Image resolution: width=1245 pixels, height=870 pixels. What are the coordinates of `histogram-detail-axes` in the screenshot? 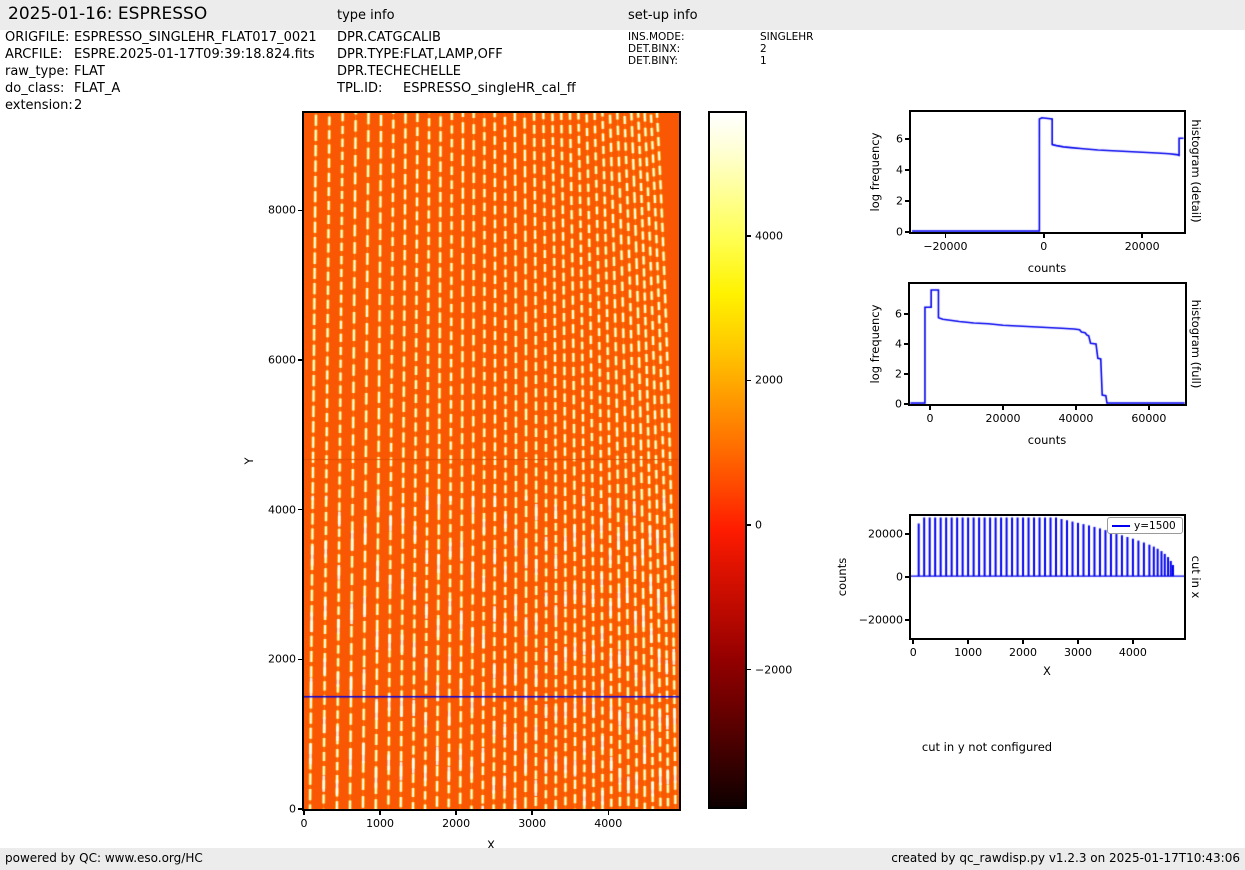 It's located at (1047, 172).